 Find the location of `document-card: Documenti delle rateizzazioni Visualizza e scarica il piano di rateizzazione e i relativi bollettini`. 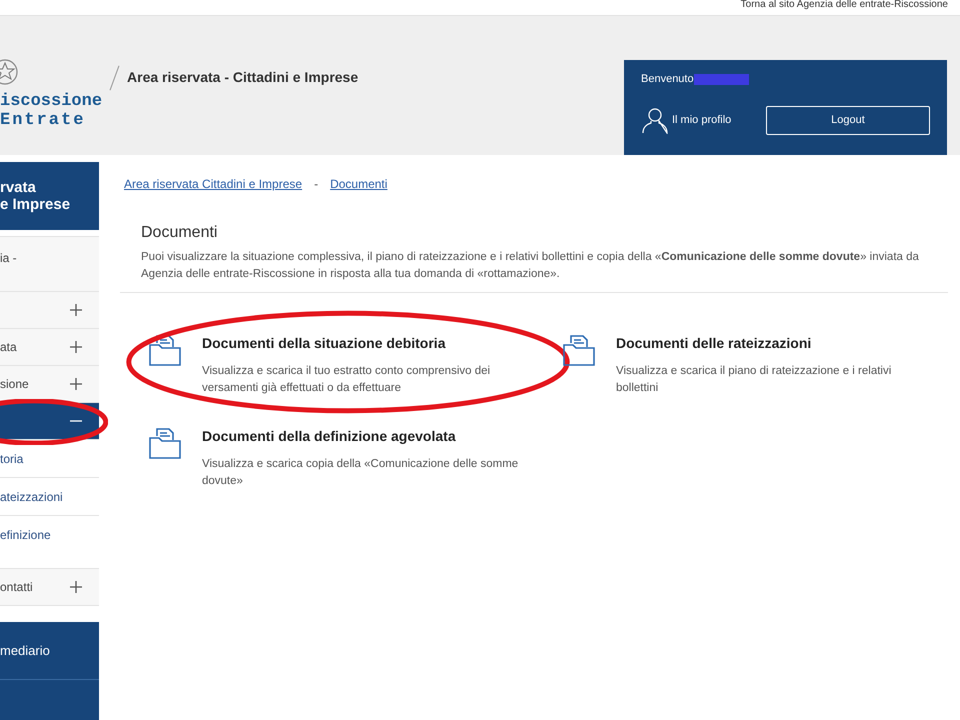

document-card: Documenti delle rateizzazioni Visualizza e scarica il piano di rateizzazione e i relativi bollettini is located at coordinates (755, 365).